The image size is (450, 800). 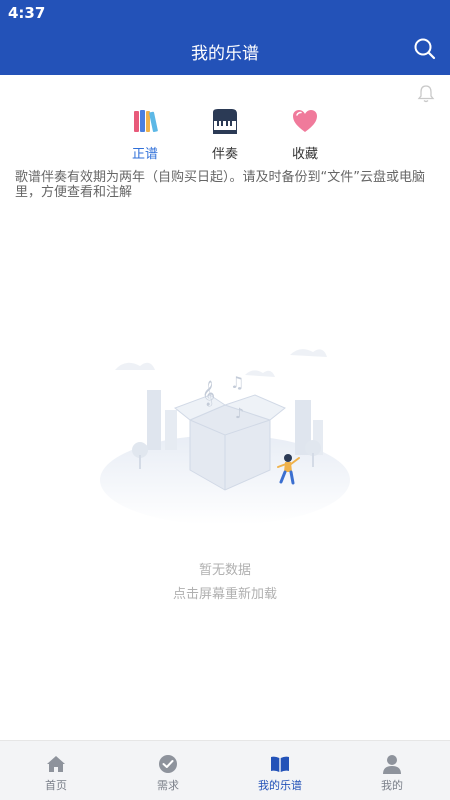 I want to click on nav-label: 需求, so click(x=168, y=785).